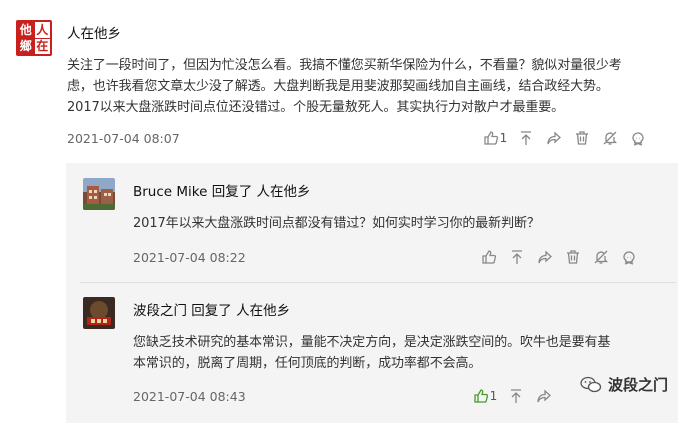 This screenshot has height=423, width=697. I want to click on reply-username: Bruce Mike, so click(170, 192).